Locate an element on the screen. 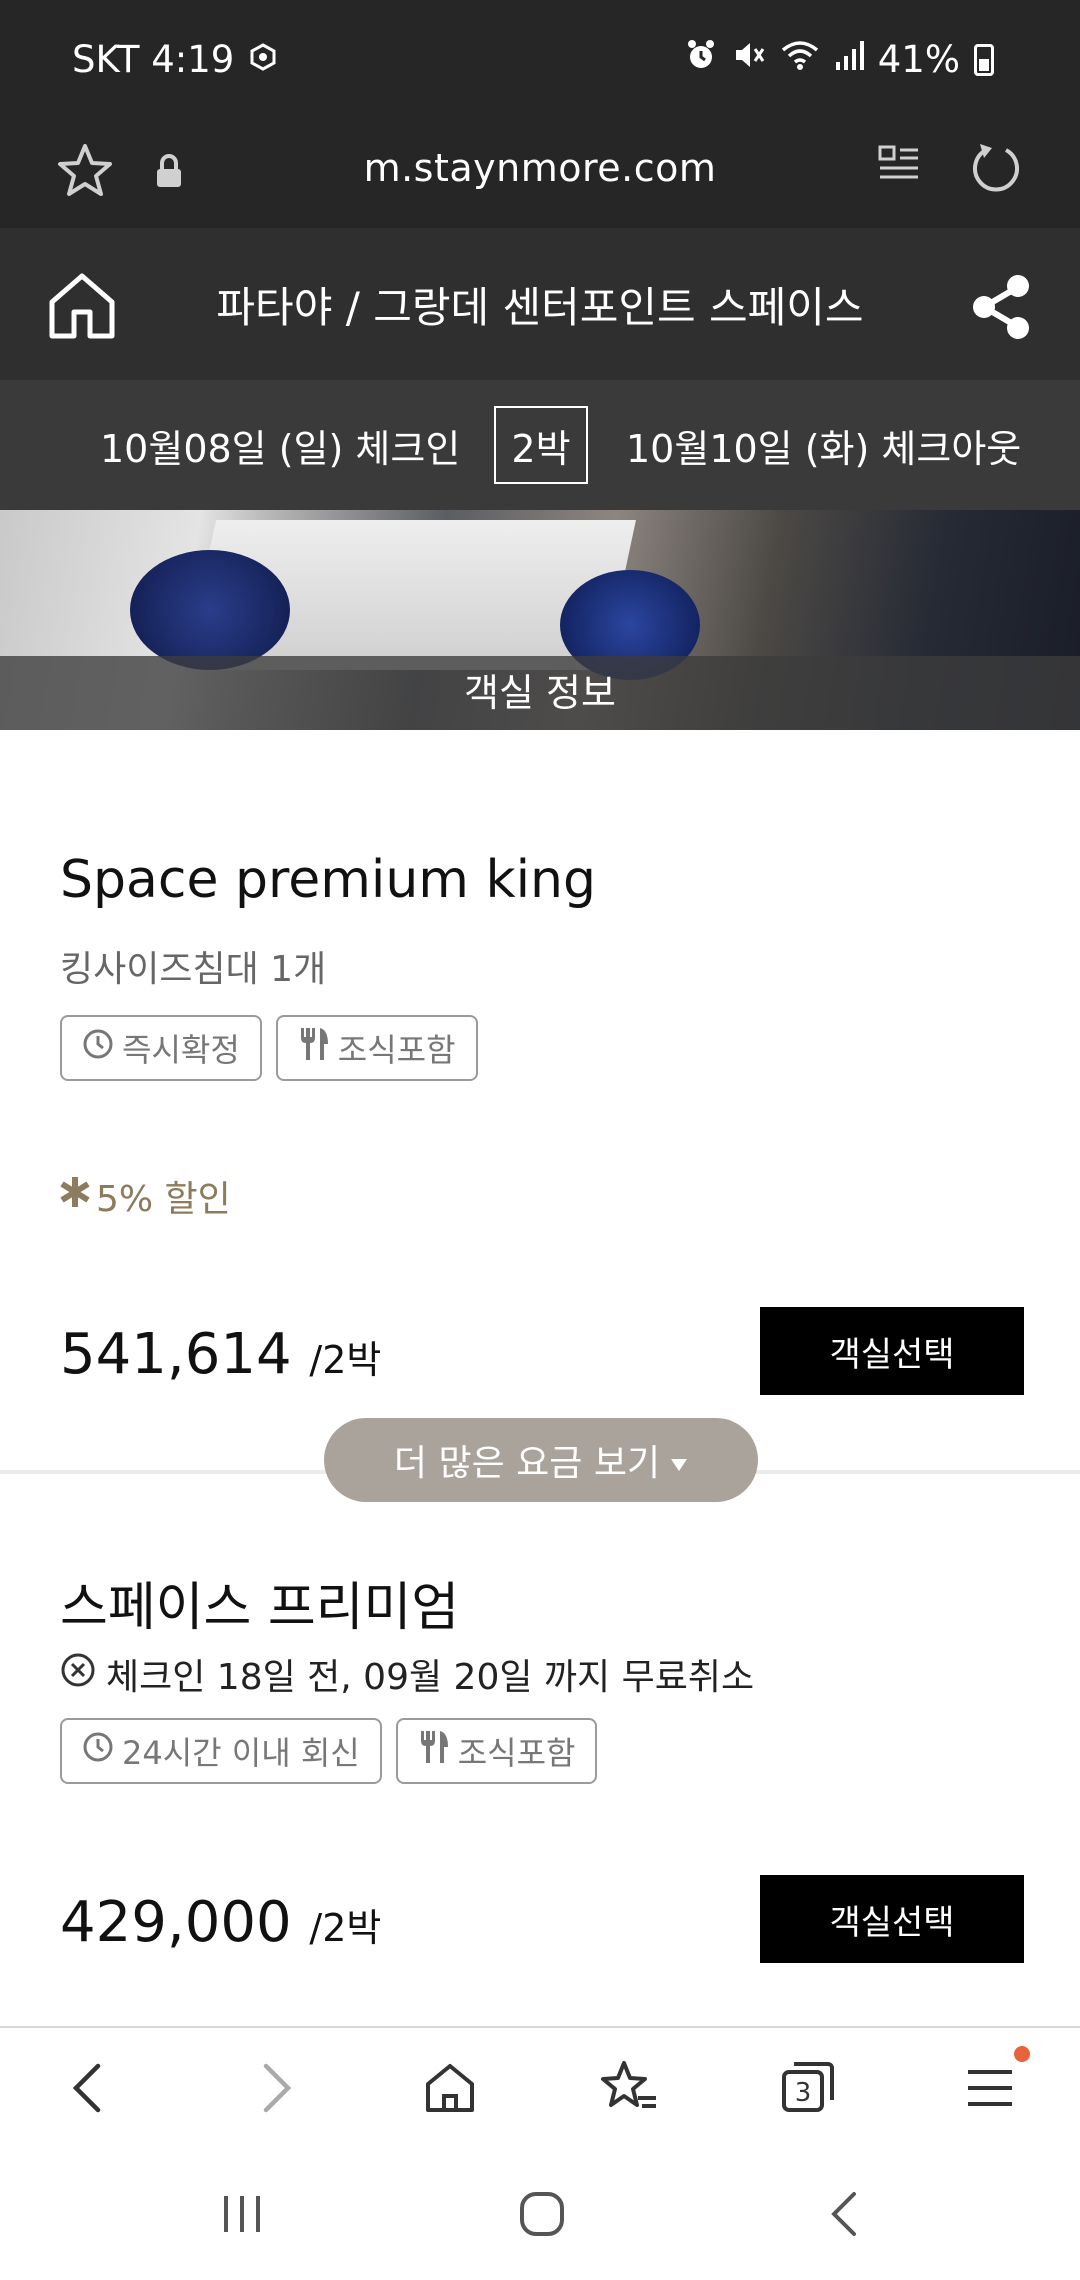  room-photo-pillow is located at coordinates (210, 610).